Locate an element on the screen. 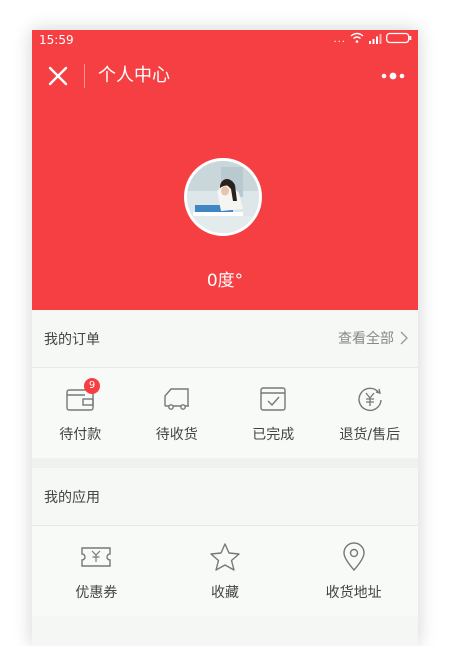 Image resolution: width=450 pixels, height=646 pixels. avatar-photo-icon is located at coordinates (223, 197).